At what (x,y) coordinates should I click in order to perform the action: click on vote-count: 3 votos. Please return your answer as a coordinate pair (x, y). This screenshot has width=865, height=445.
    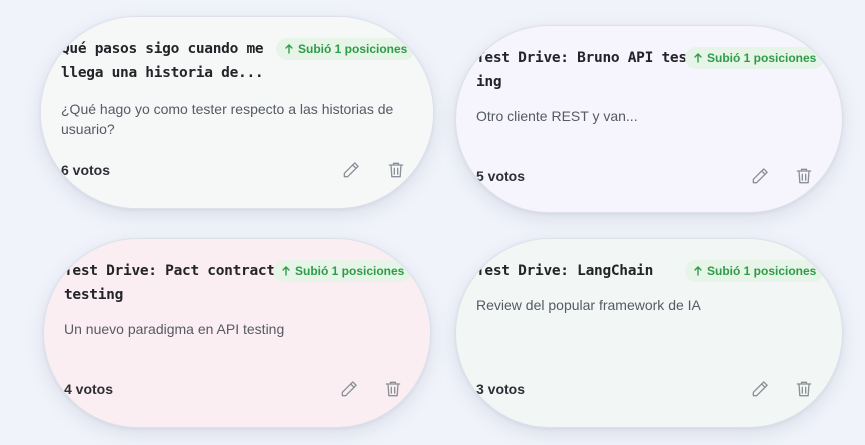
    Looking at the image, I should click on (501, 389).